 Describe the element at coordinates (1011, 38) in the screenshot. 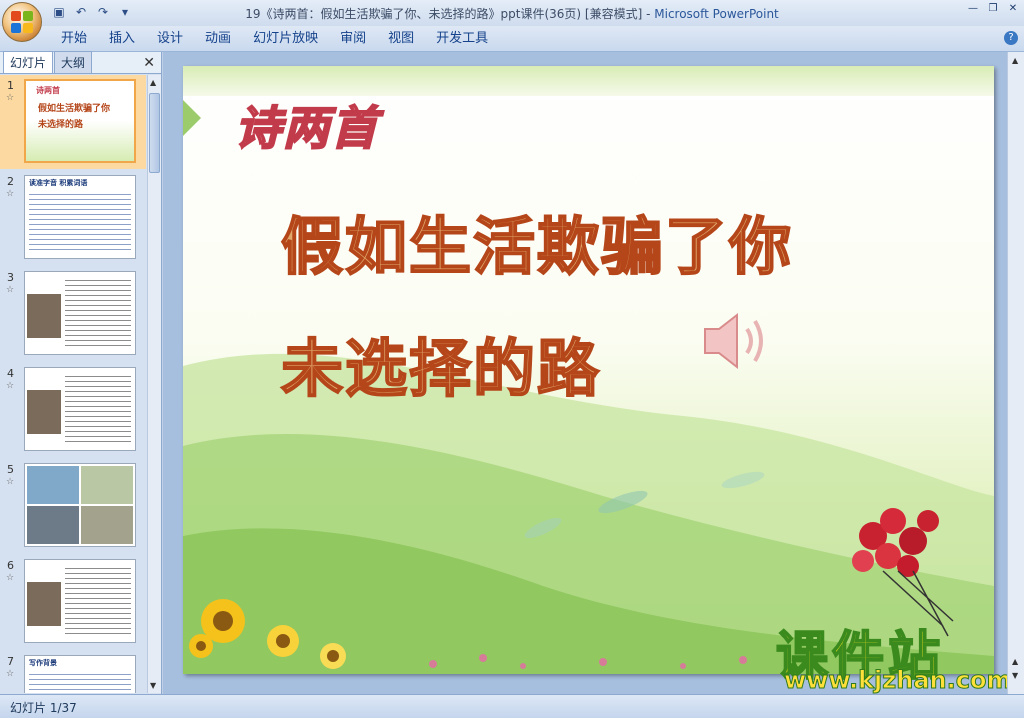

I see `help-icon: ?` at that location.